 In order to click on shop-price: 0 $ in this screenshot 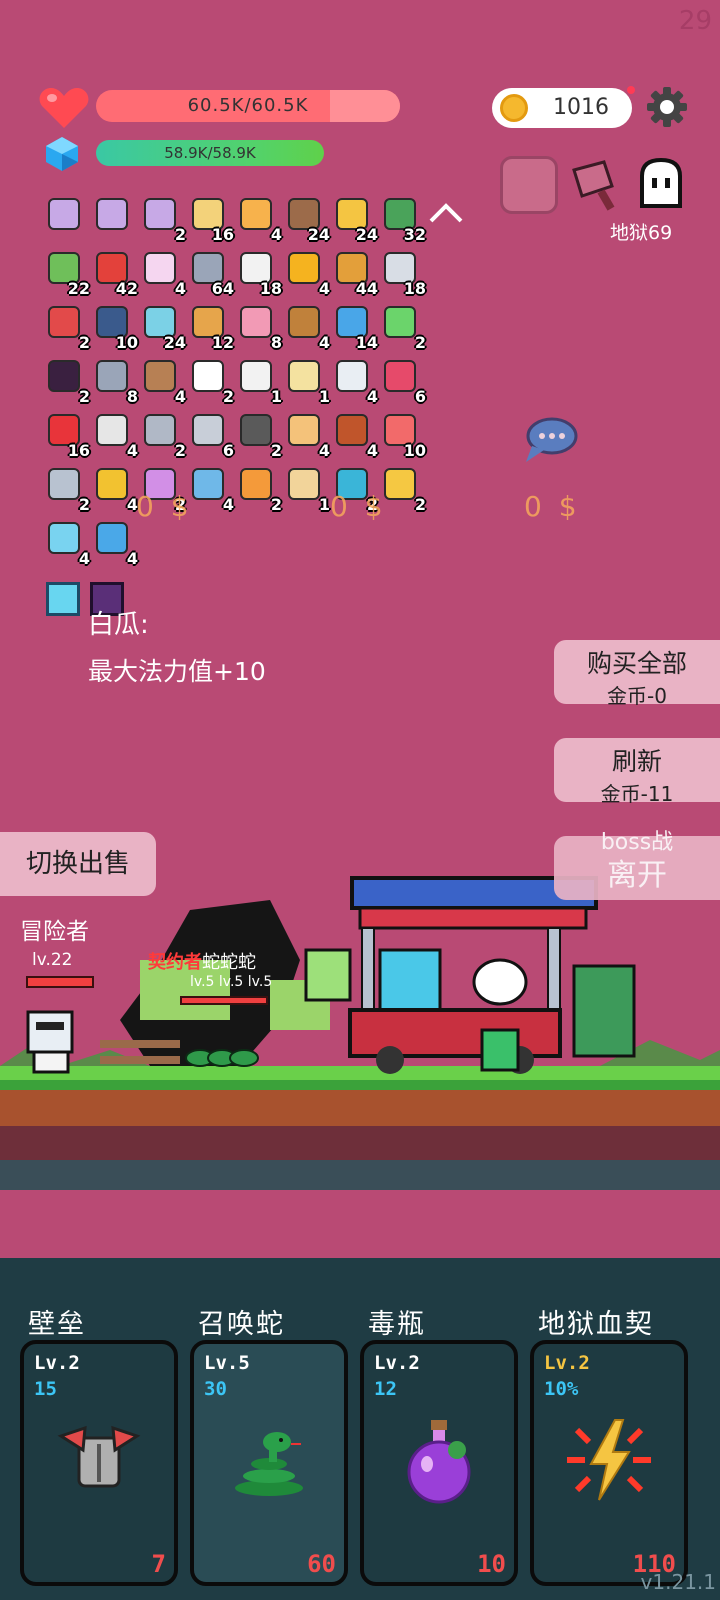, I will do `click(164, 506)`.